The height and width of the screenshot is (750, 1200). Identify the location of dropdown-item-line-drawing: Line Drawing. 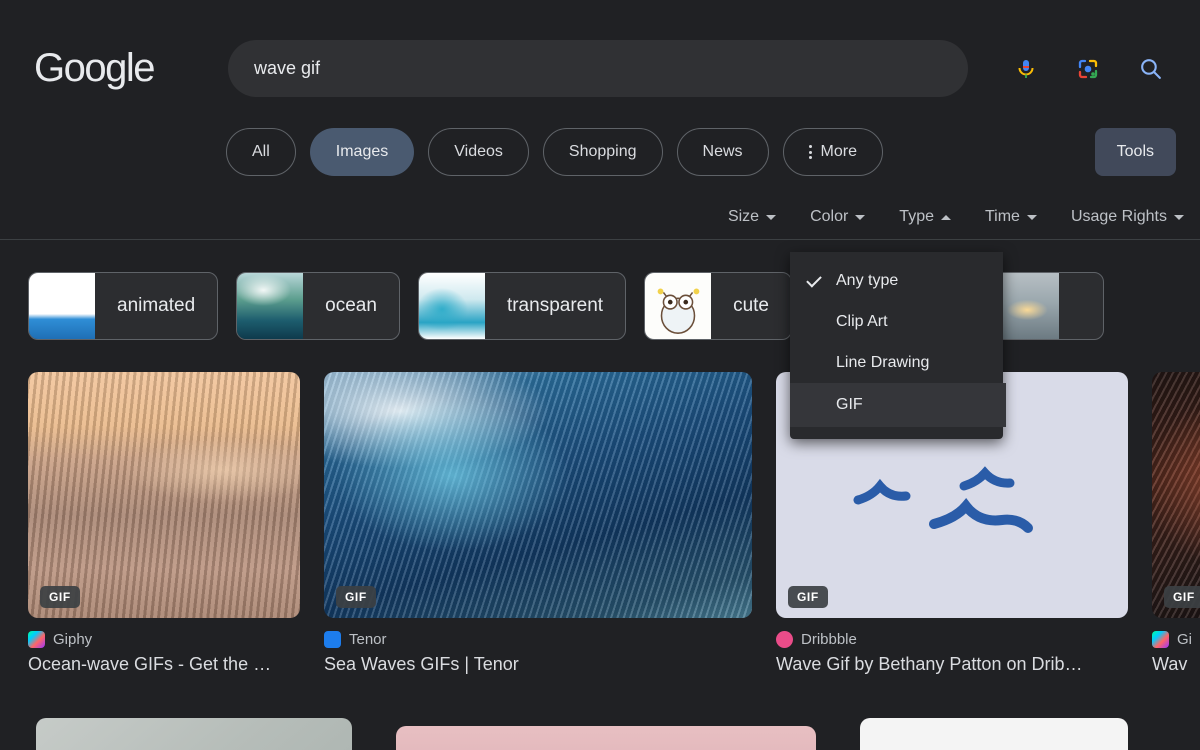
(896, 362).